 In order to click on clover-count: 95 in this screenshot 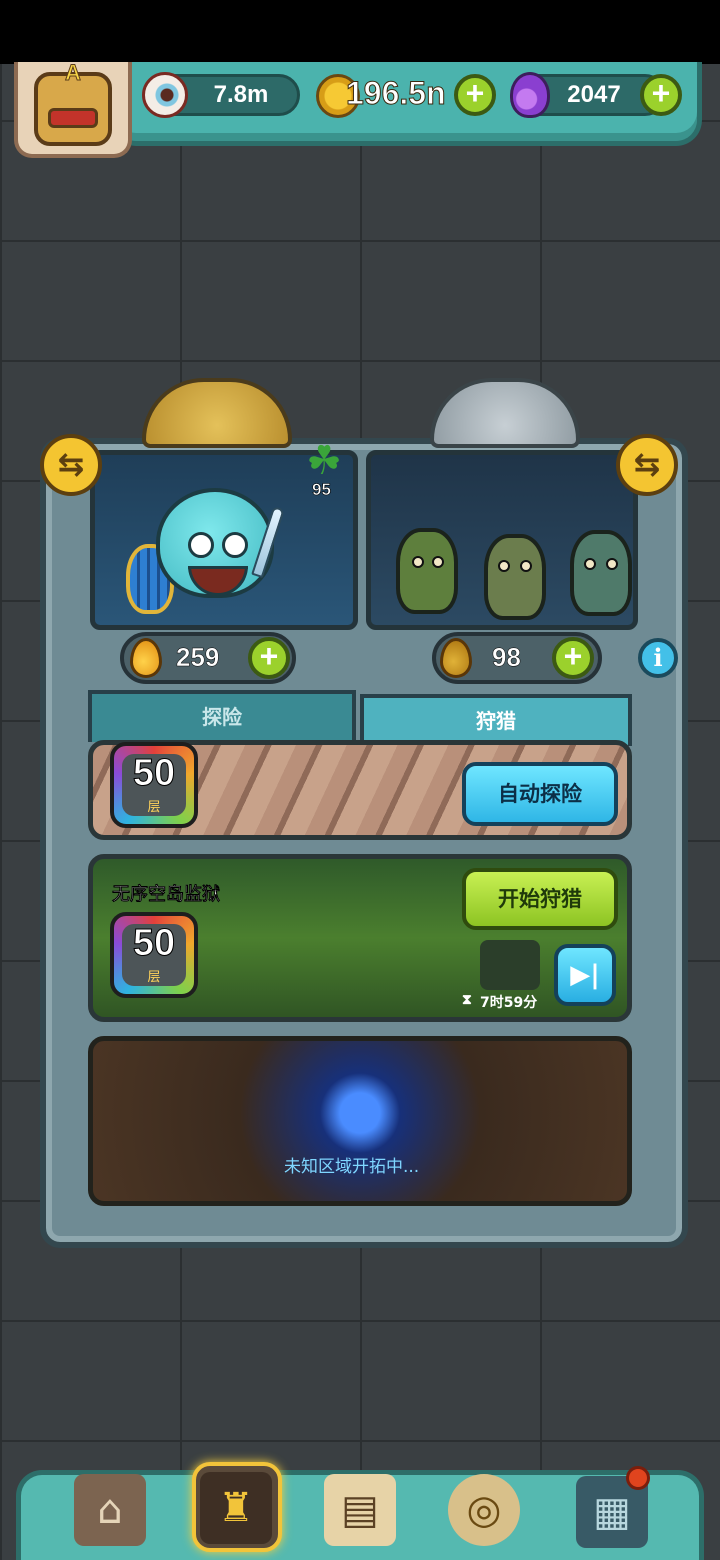, I will do `click(322, 490)`.